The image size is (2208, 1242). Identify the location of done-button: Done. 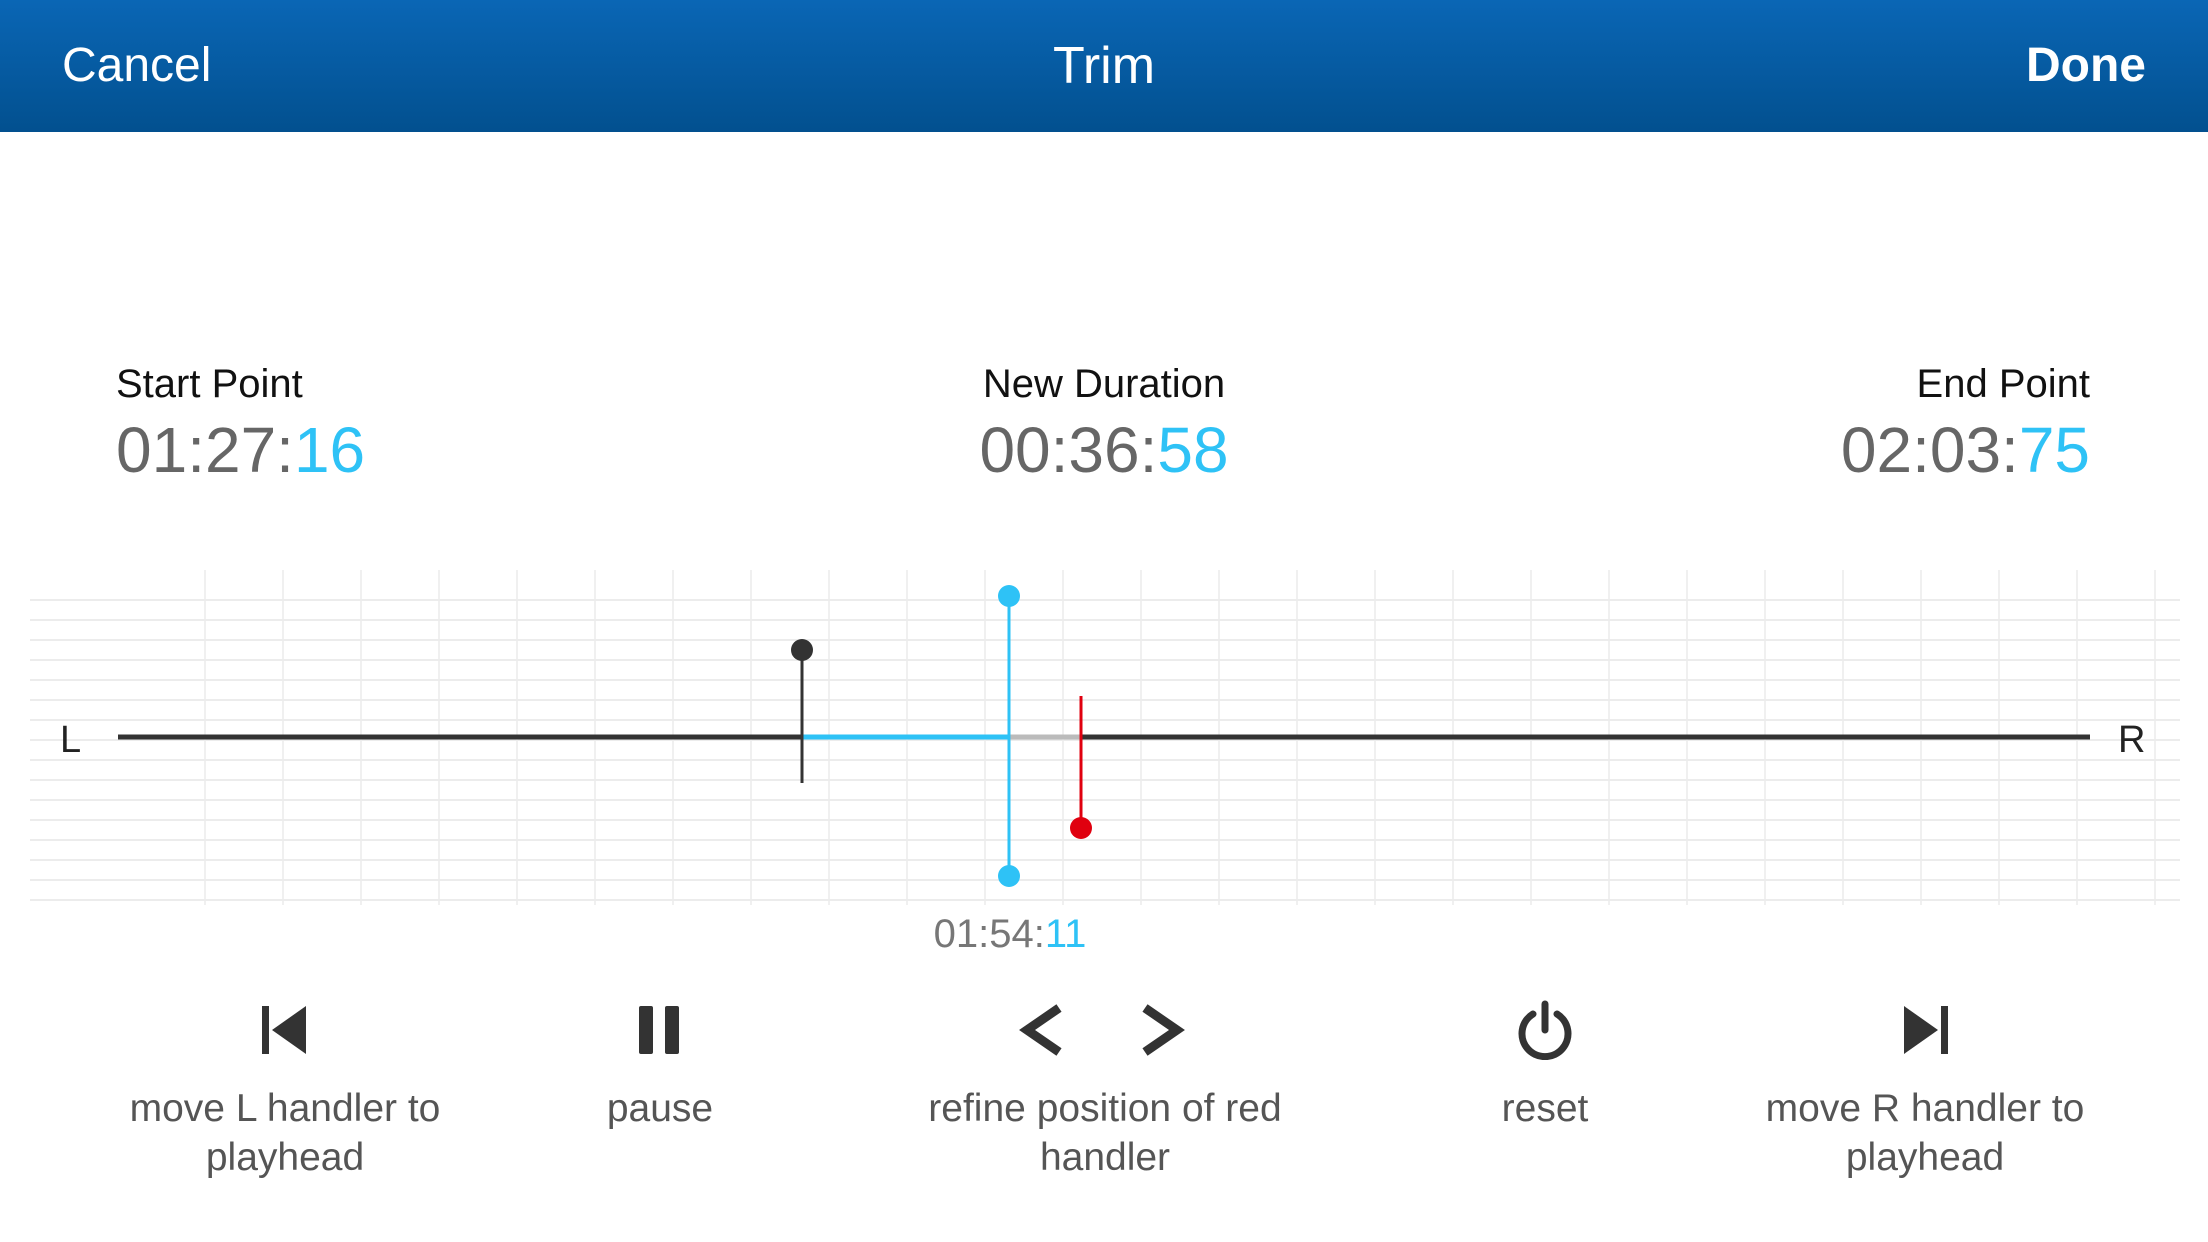
(2086, 66).